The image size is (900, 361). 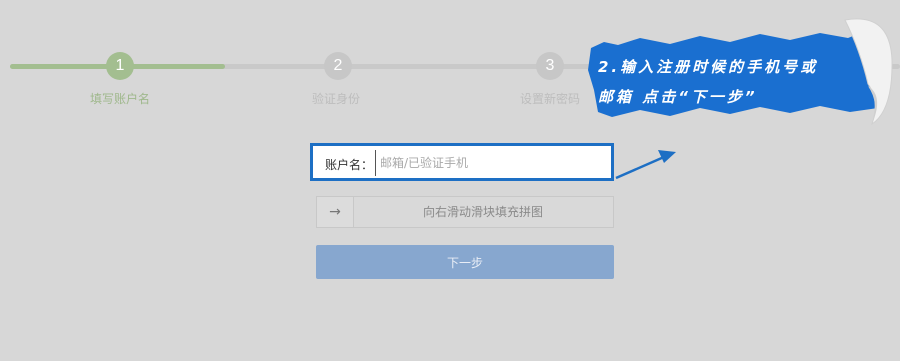 What do you see at coordinates (678, 97) in the screenshot?
I see `annotation-line-2: 邮箱 点击“下一步”` at bounding box center [678, 97].